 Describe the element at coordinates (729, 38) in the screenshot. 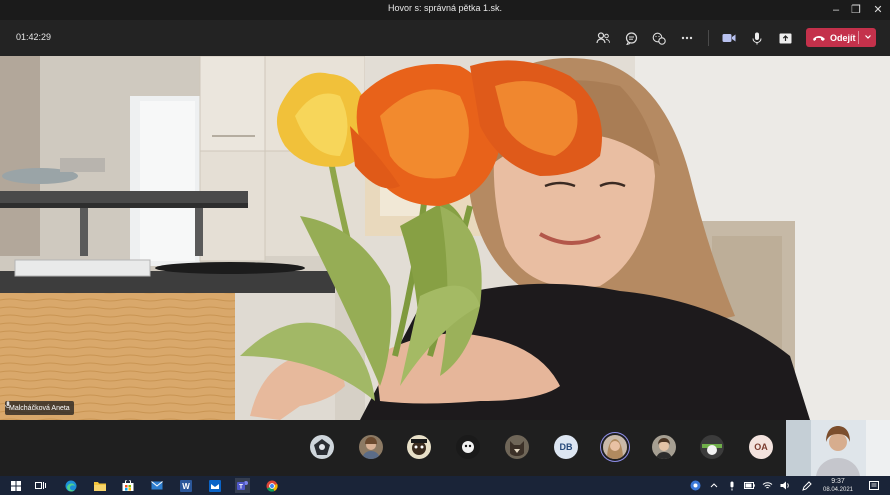

I see `camera-icon` at that location.